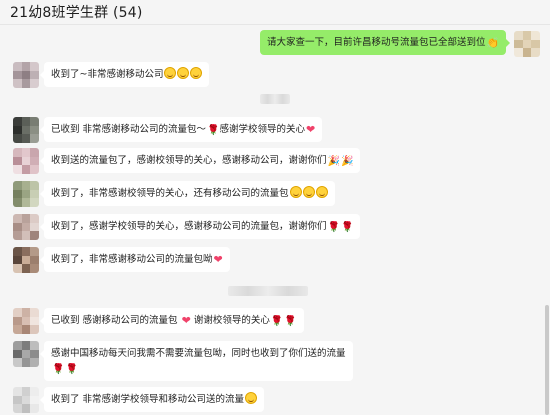 This screenshot has width=550, height=415. I want to click on message-text: 收到送的流量包了，感谢校领导的关心，感谢移动公司，谢谢你们, so click(189, 160).